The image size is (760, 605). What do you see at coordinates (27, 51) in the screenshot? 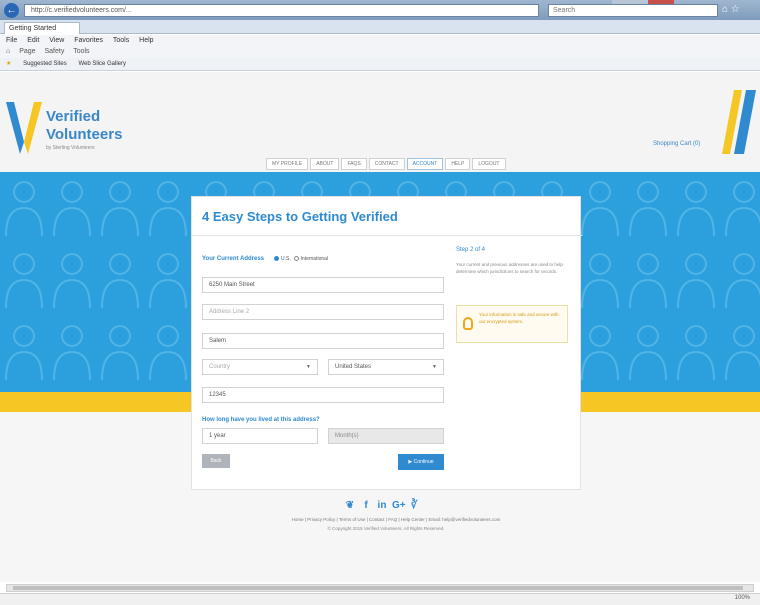
I see `toolbar-page: Page` at bounding box center [27, 51].